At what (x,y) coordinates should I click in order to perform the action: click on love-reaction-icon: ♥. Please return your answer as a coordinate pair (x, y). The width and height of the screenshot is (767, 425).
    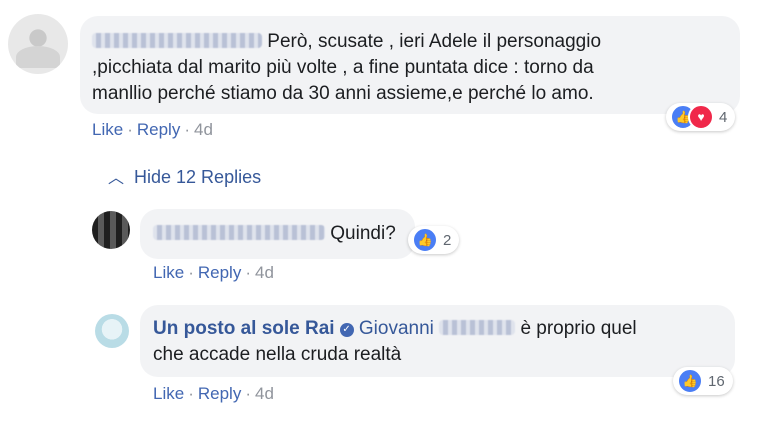
    Looking at the image, I should click on (701, 117).